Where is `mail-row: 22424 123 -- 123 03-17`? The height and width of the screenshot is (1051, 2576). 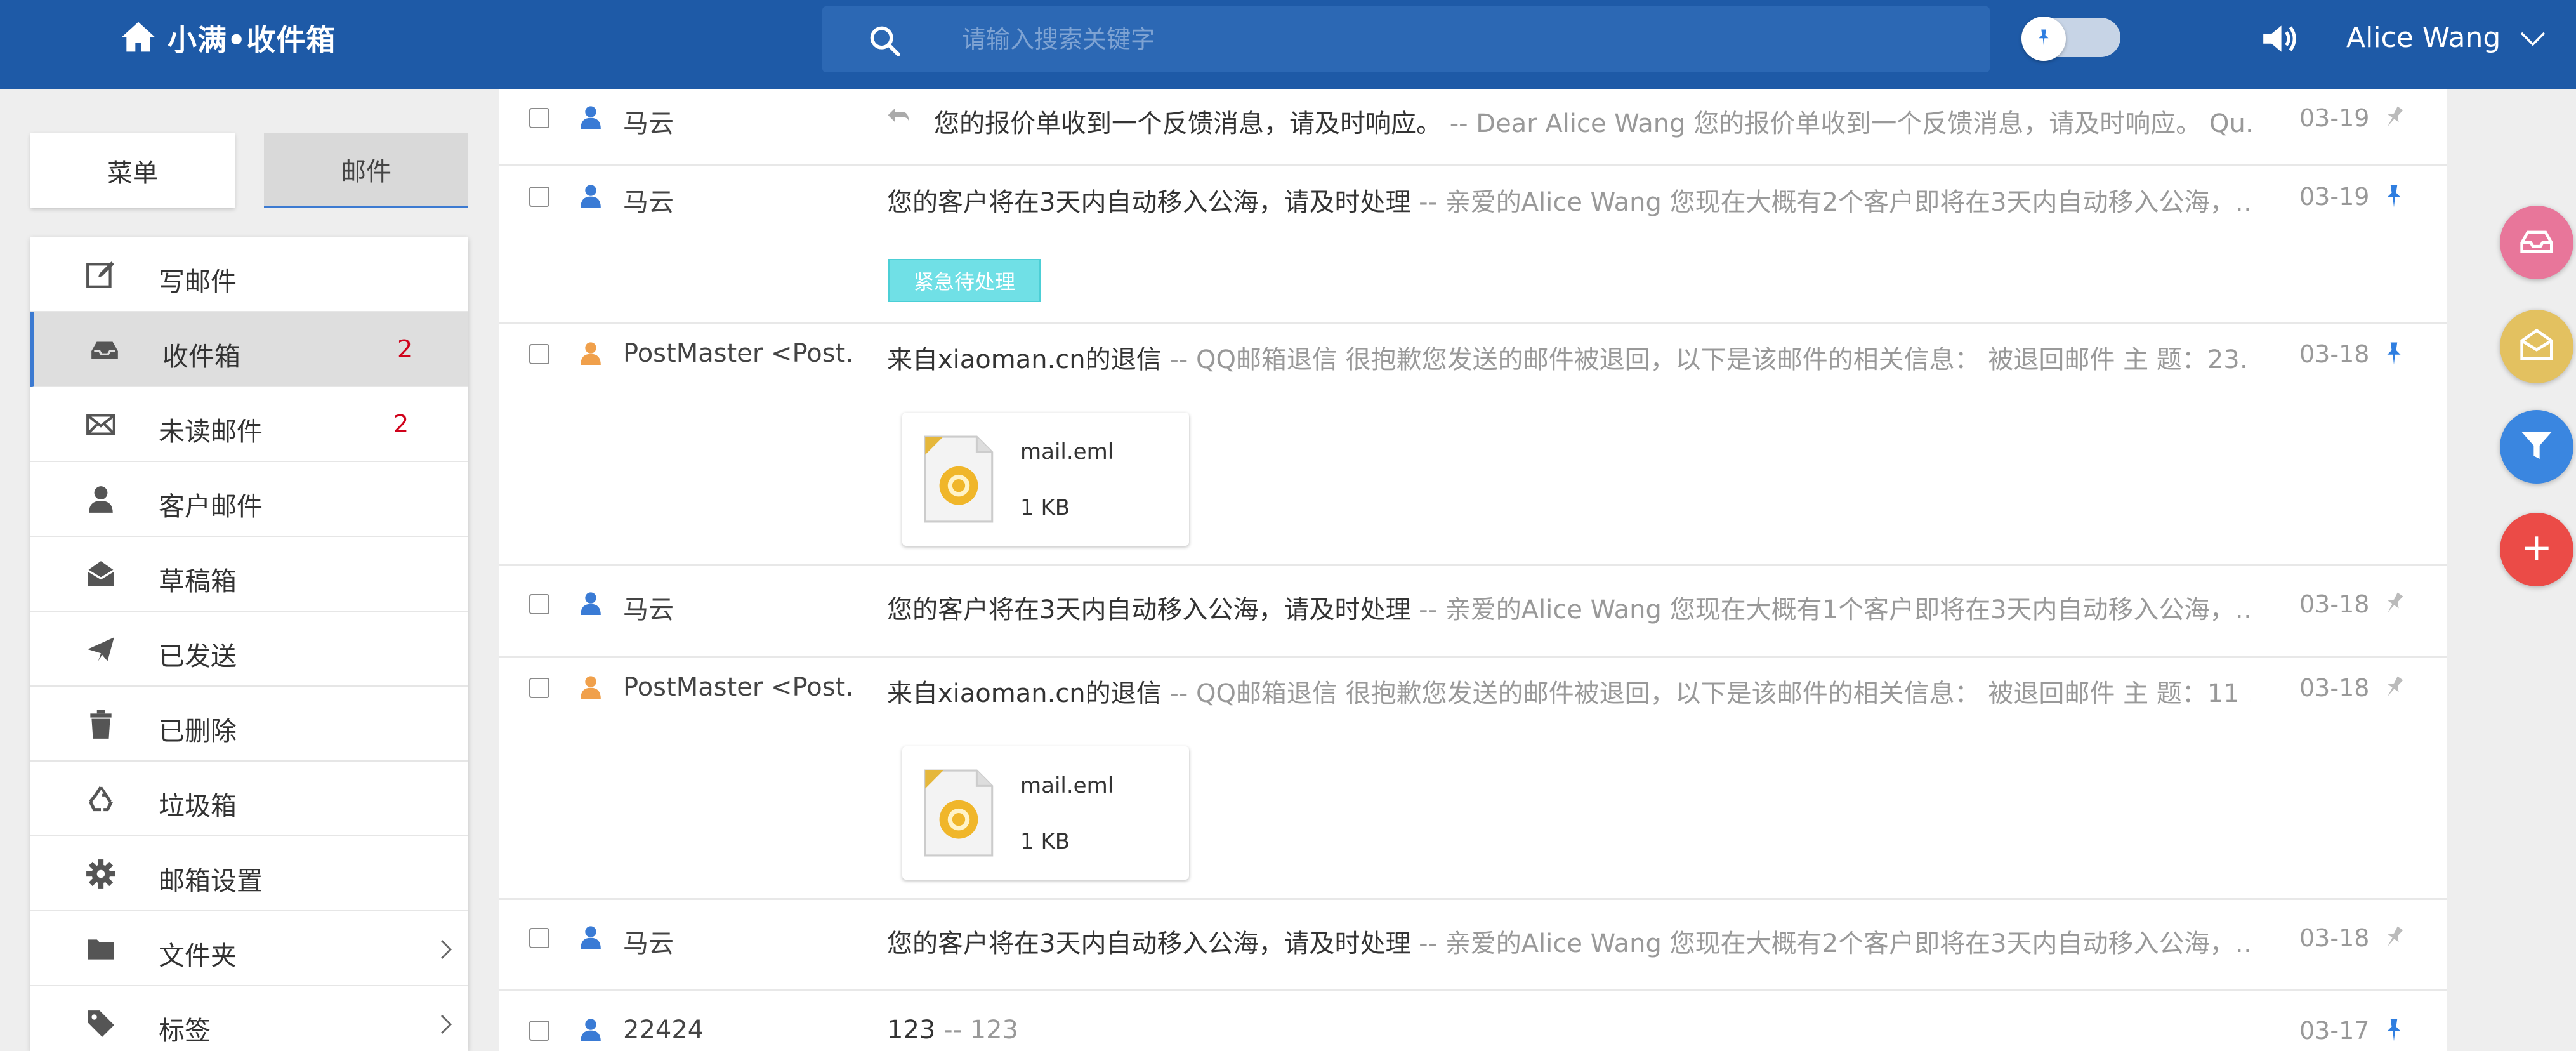
mail-row: 22424 123 -- 123 03-17 is located at coordinates (1473, 1021).